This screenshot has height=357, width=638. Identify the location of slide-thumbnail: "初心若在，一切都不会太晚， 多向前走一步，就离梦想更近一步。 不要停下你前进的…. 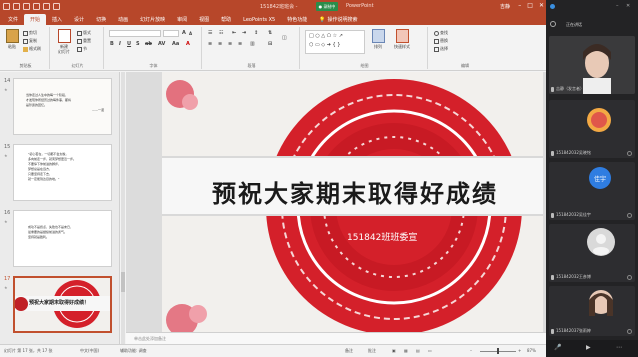
(62, 172).